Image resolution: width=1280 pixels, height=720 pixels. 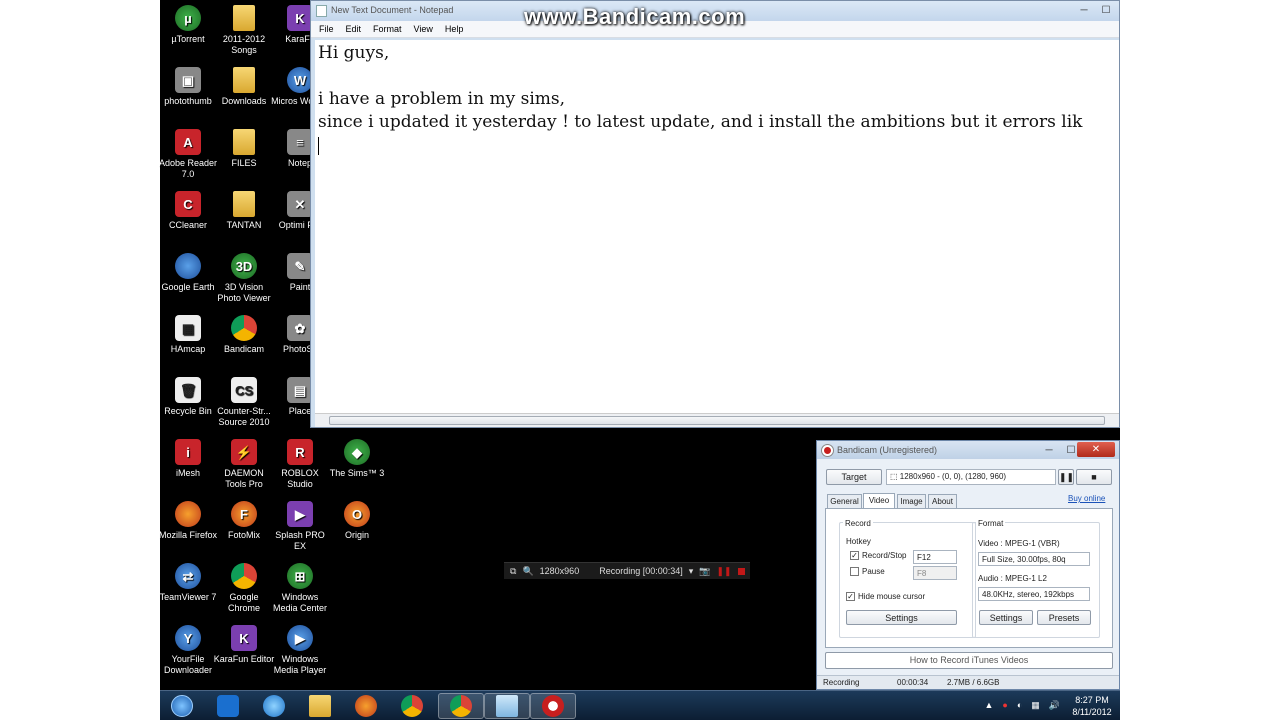 I want to click on taskbar-chrome-open, so click(x=461, y=706).